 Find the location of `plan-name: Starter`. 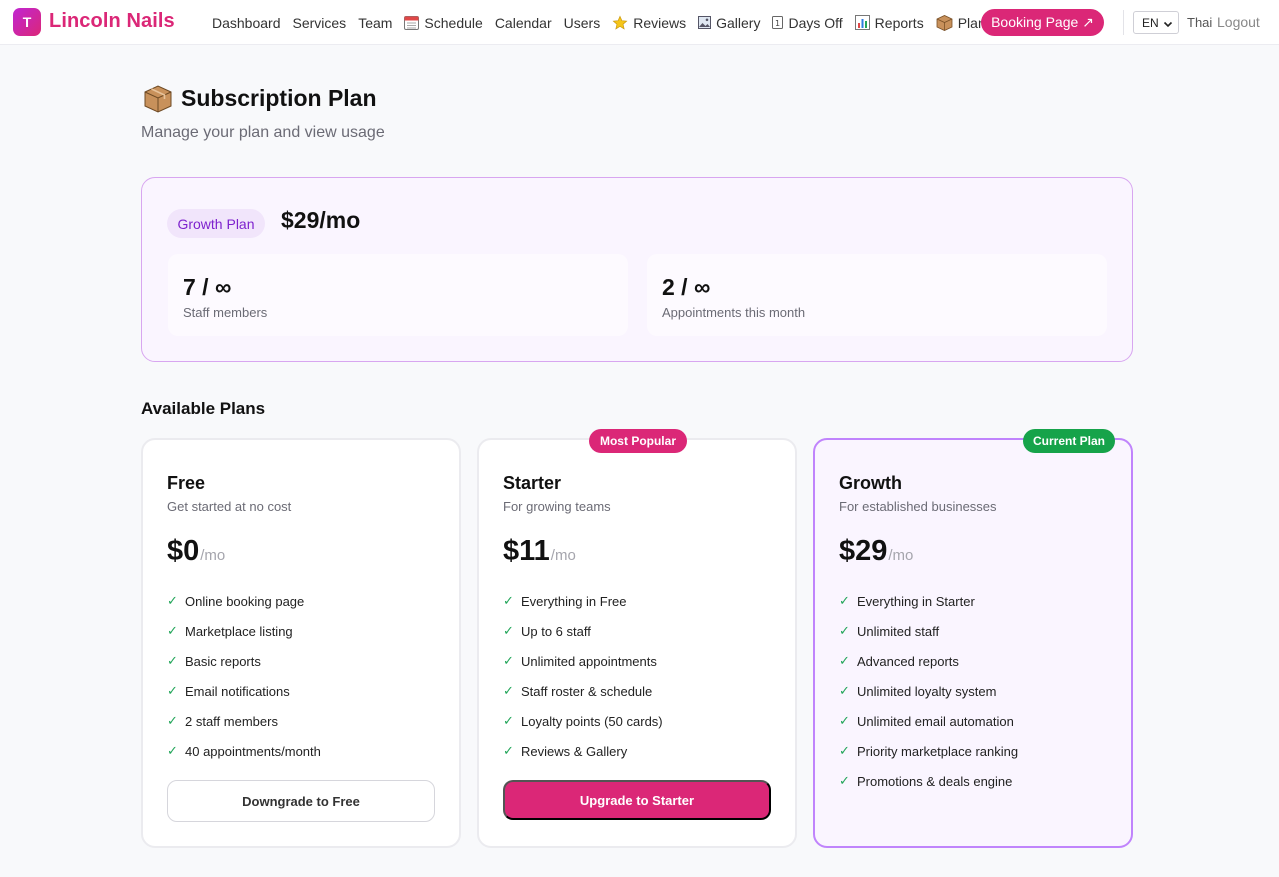

plan-name: Starter is located at coordinates (532, 483).